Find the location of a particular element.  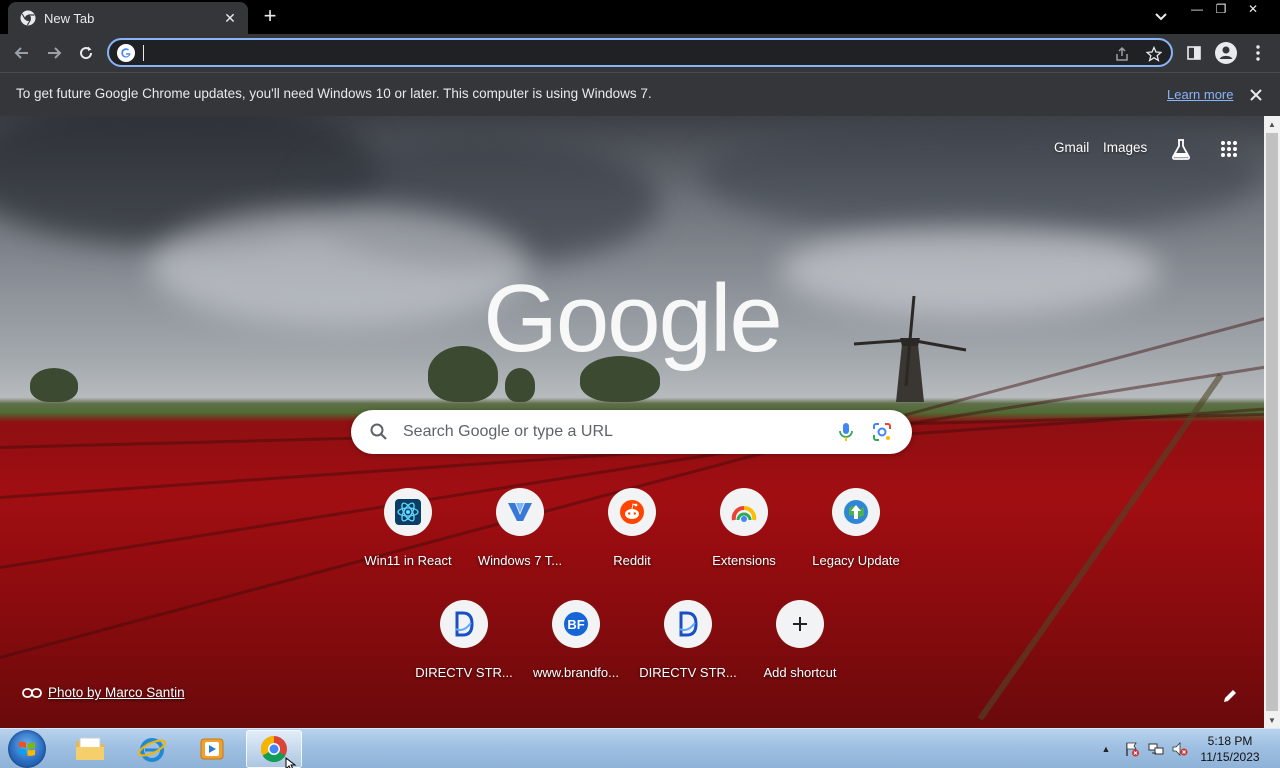

internet-explorer-icon is located at coordinates (152, 750).